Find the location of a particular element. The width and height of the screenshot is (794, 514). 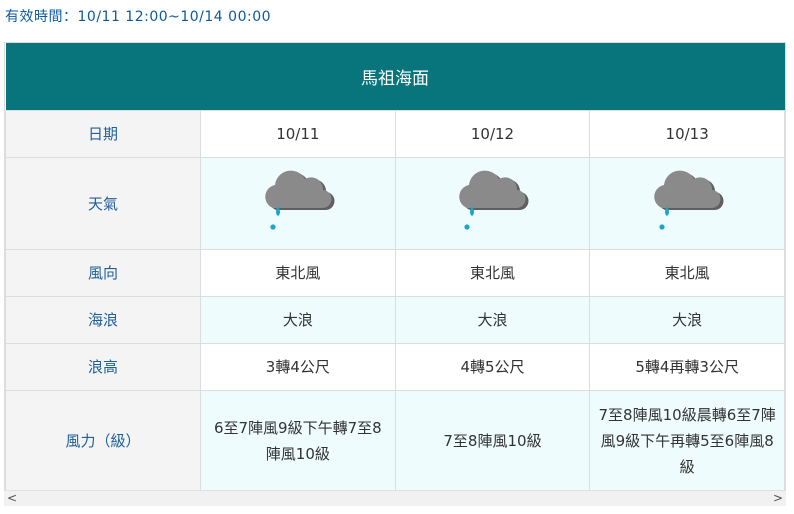

date-cell: 10/13 is located at coordinates (687, 134).